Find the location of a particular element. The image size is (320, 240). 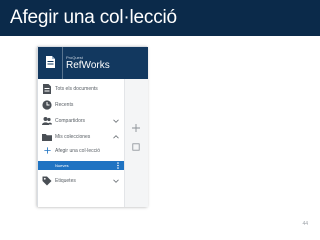

kebab-menu-icon is located at coordinates (118, 165).